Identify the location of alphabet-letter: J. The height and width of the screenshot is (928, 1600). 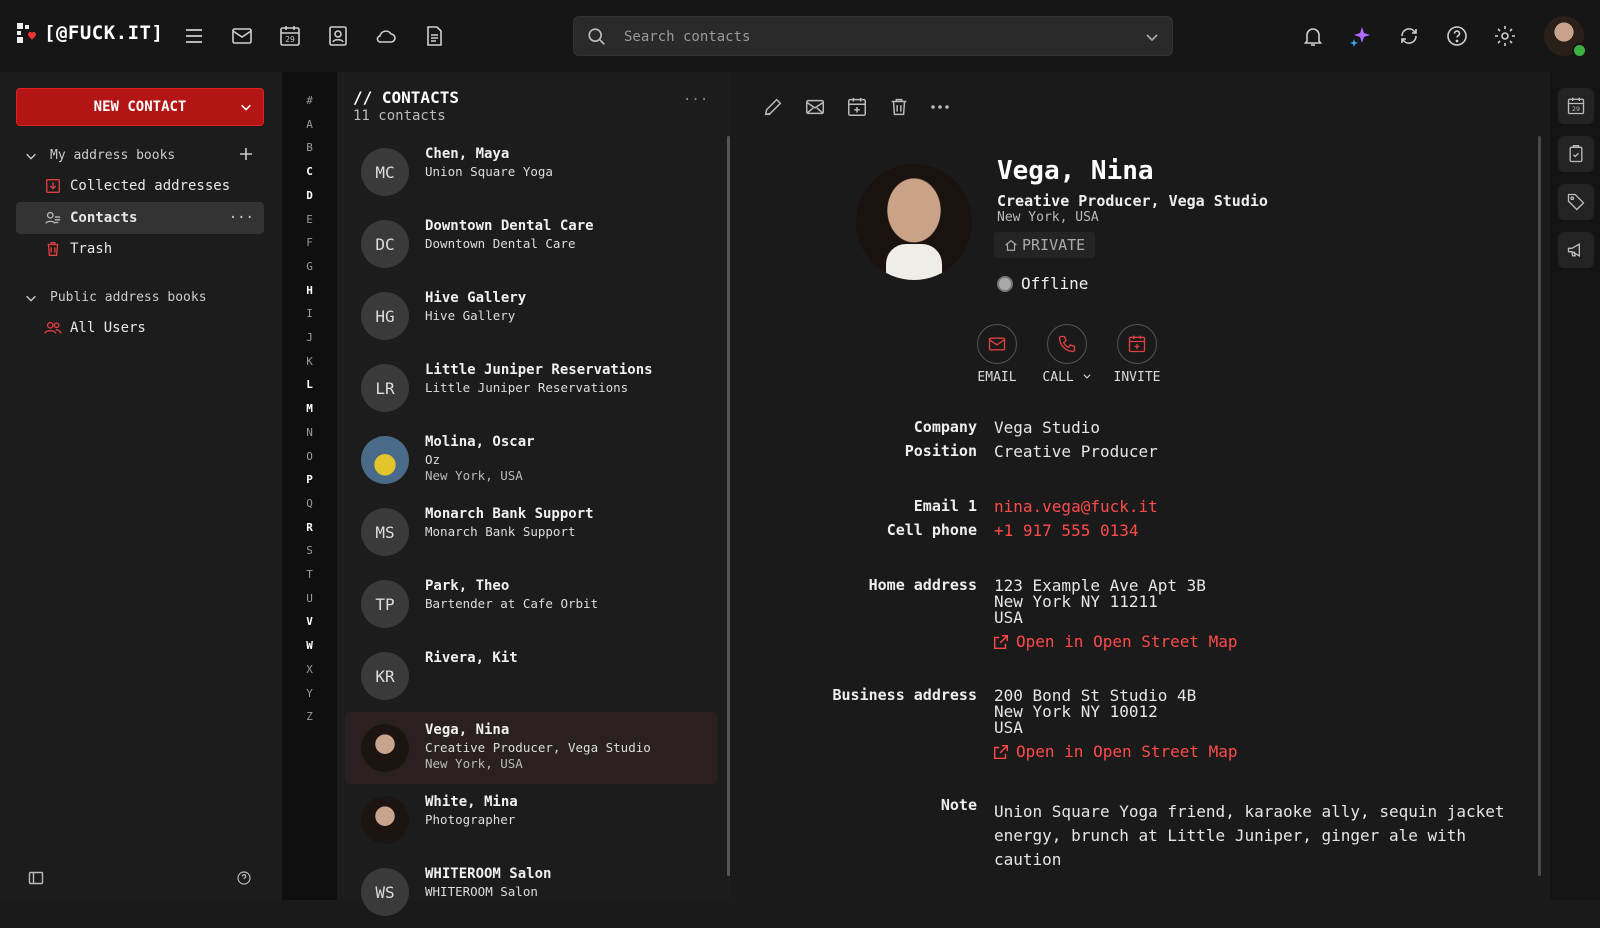
(309, 337).